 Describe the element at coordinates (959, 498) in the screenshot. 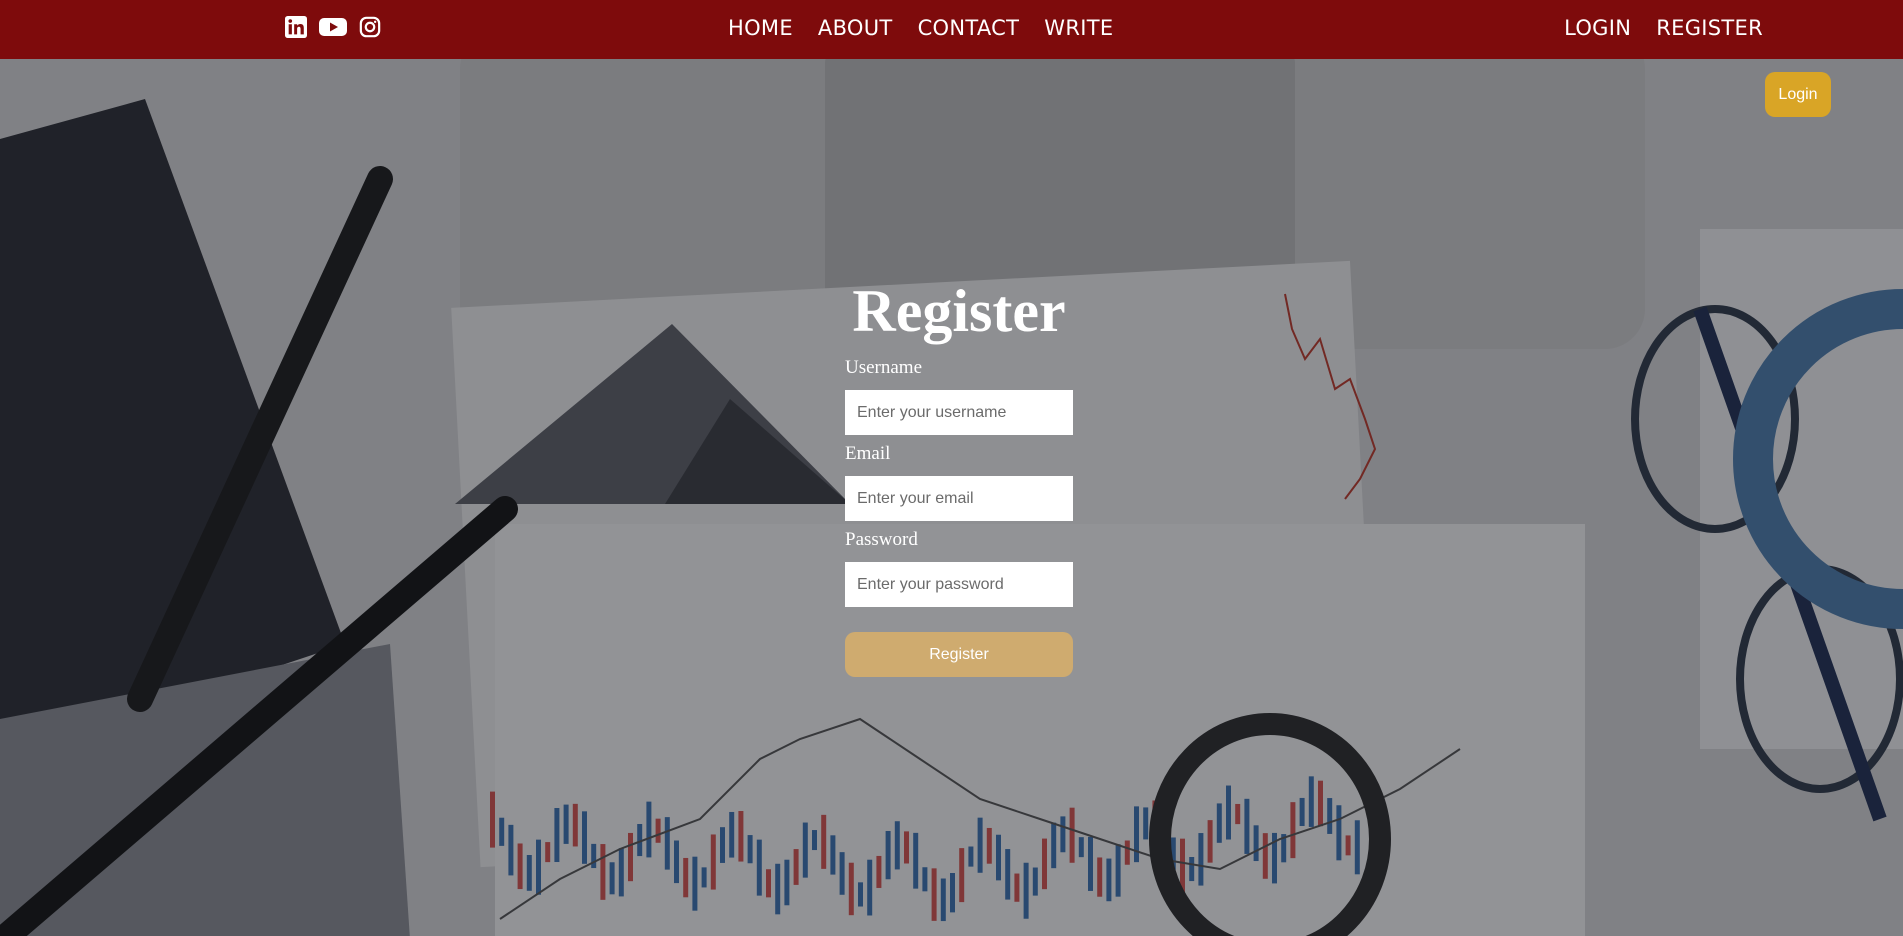

I see `email-input` at that location.